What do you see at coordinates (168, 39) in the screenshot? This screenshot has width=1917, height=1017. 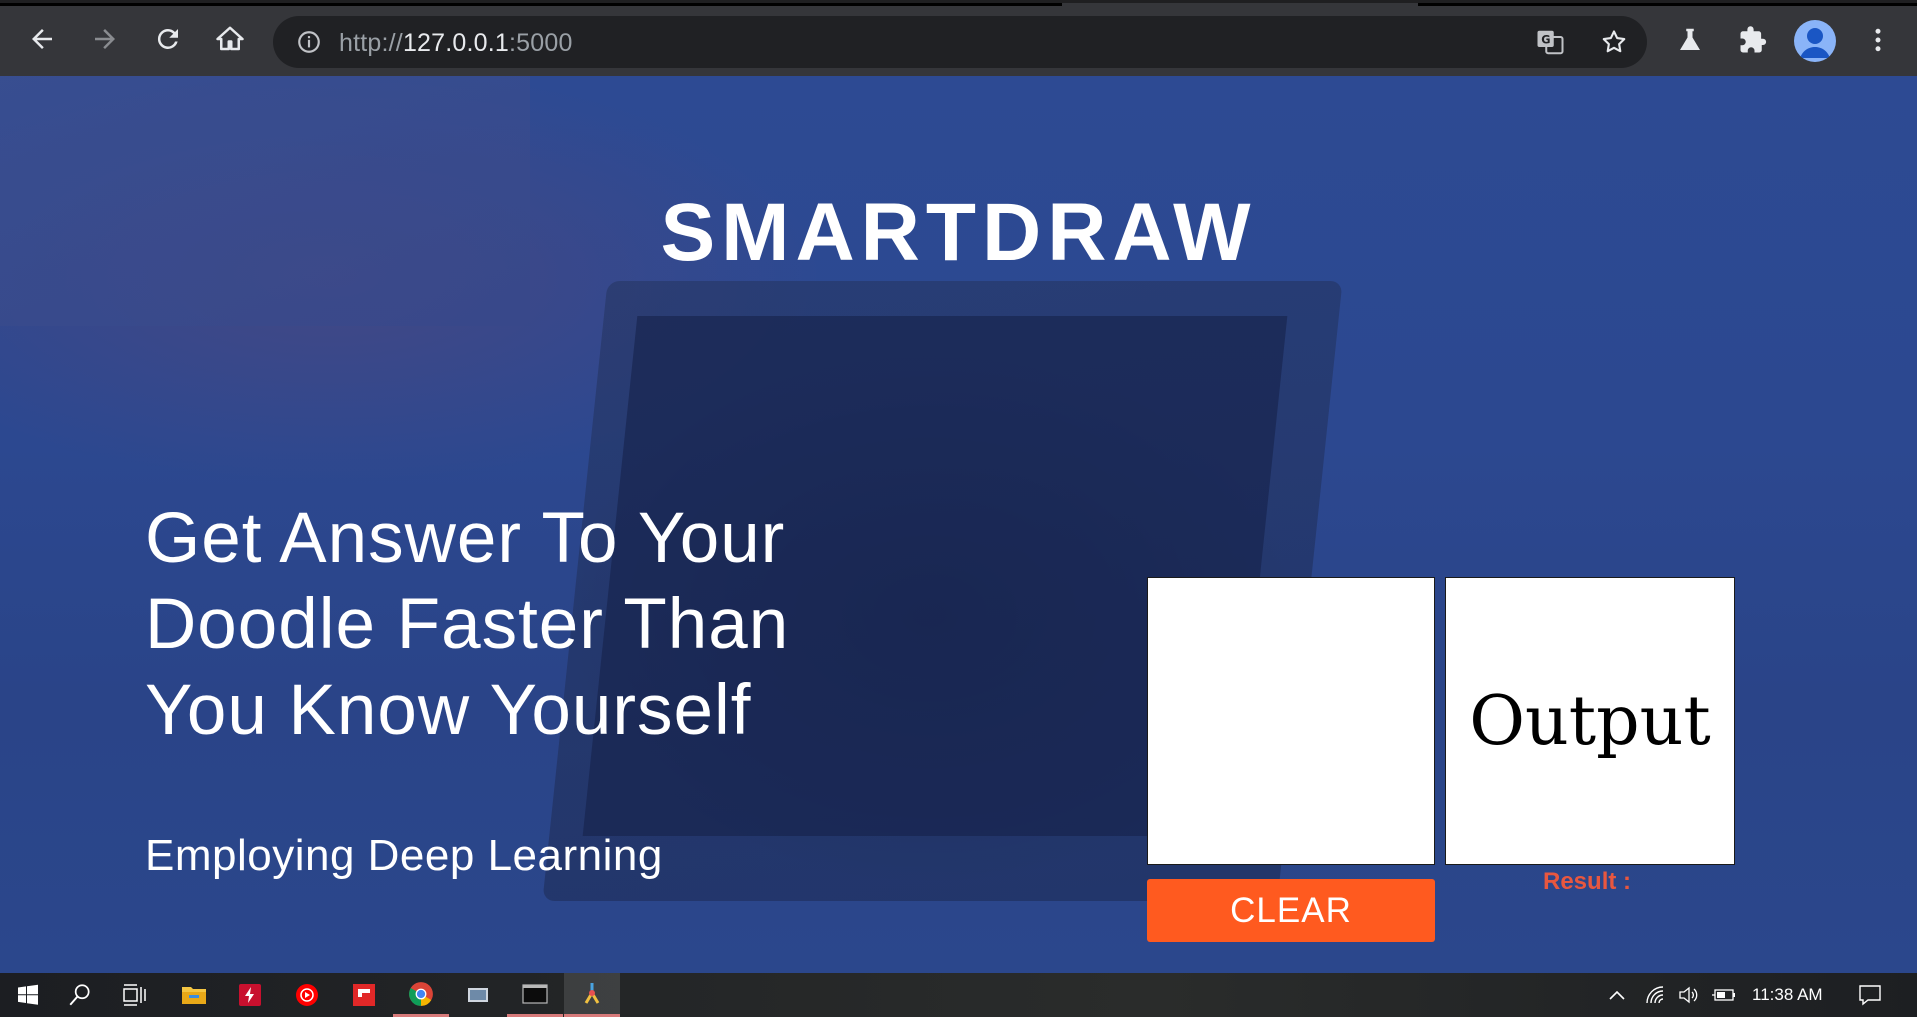 I see `reload-icon` at bounding box center [168, 39].